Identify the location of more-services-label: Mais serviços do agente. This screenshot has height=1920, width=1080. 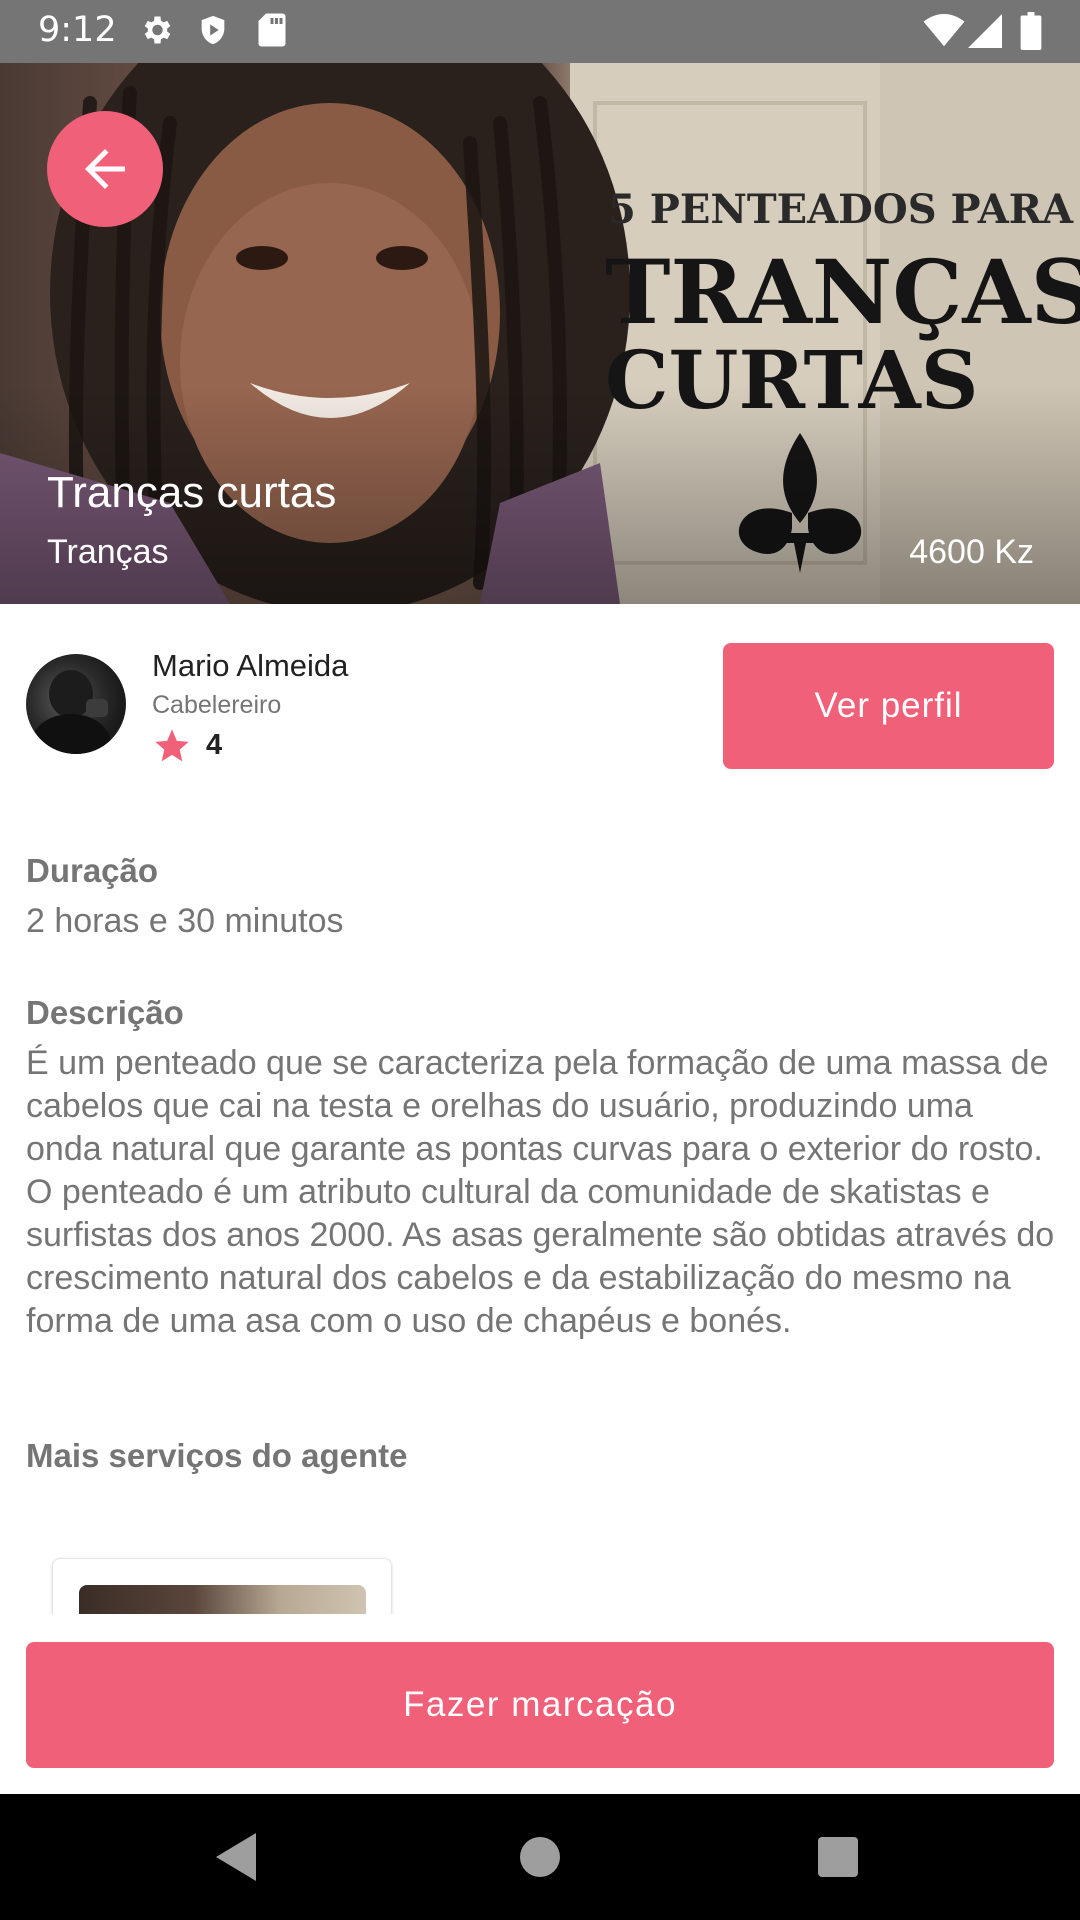
(217, 1455).